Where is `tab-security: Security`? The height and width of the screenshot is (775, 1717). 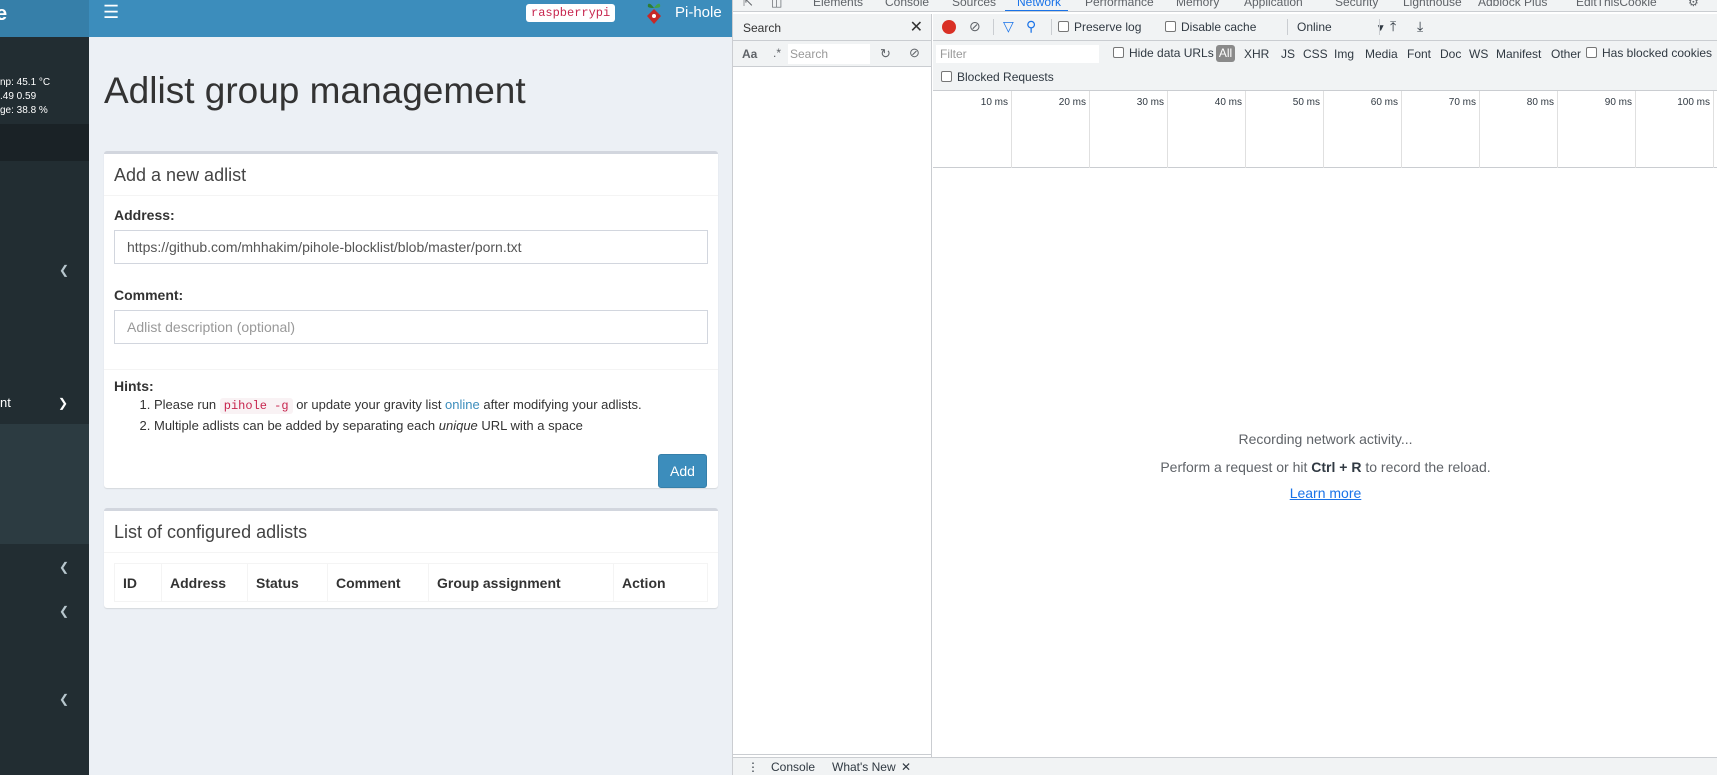
tab-security: Security is located at coordinates (1356, 4).